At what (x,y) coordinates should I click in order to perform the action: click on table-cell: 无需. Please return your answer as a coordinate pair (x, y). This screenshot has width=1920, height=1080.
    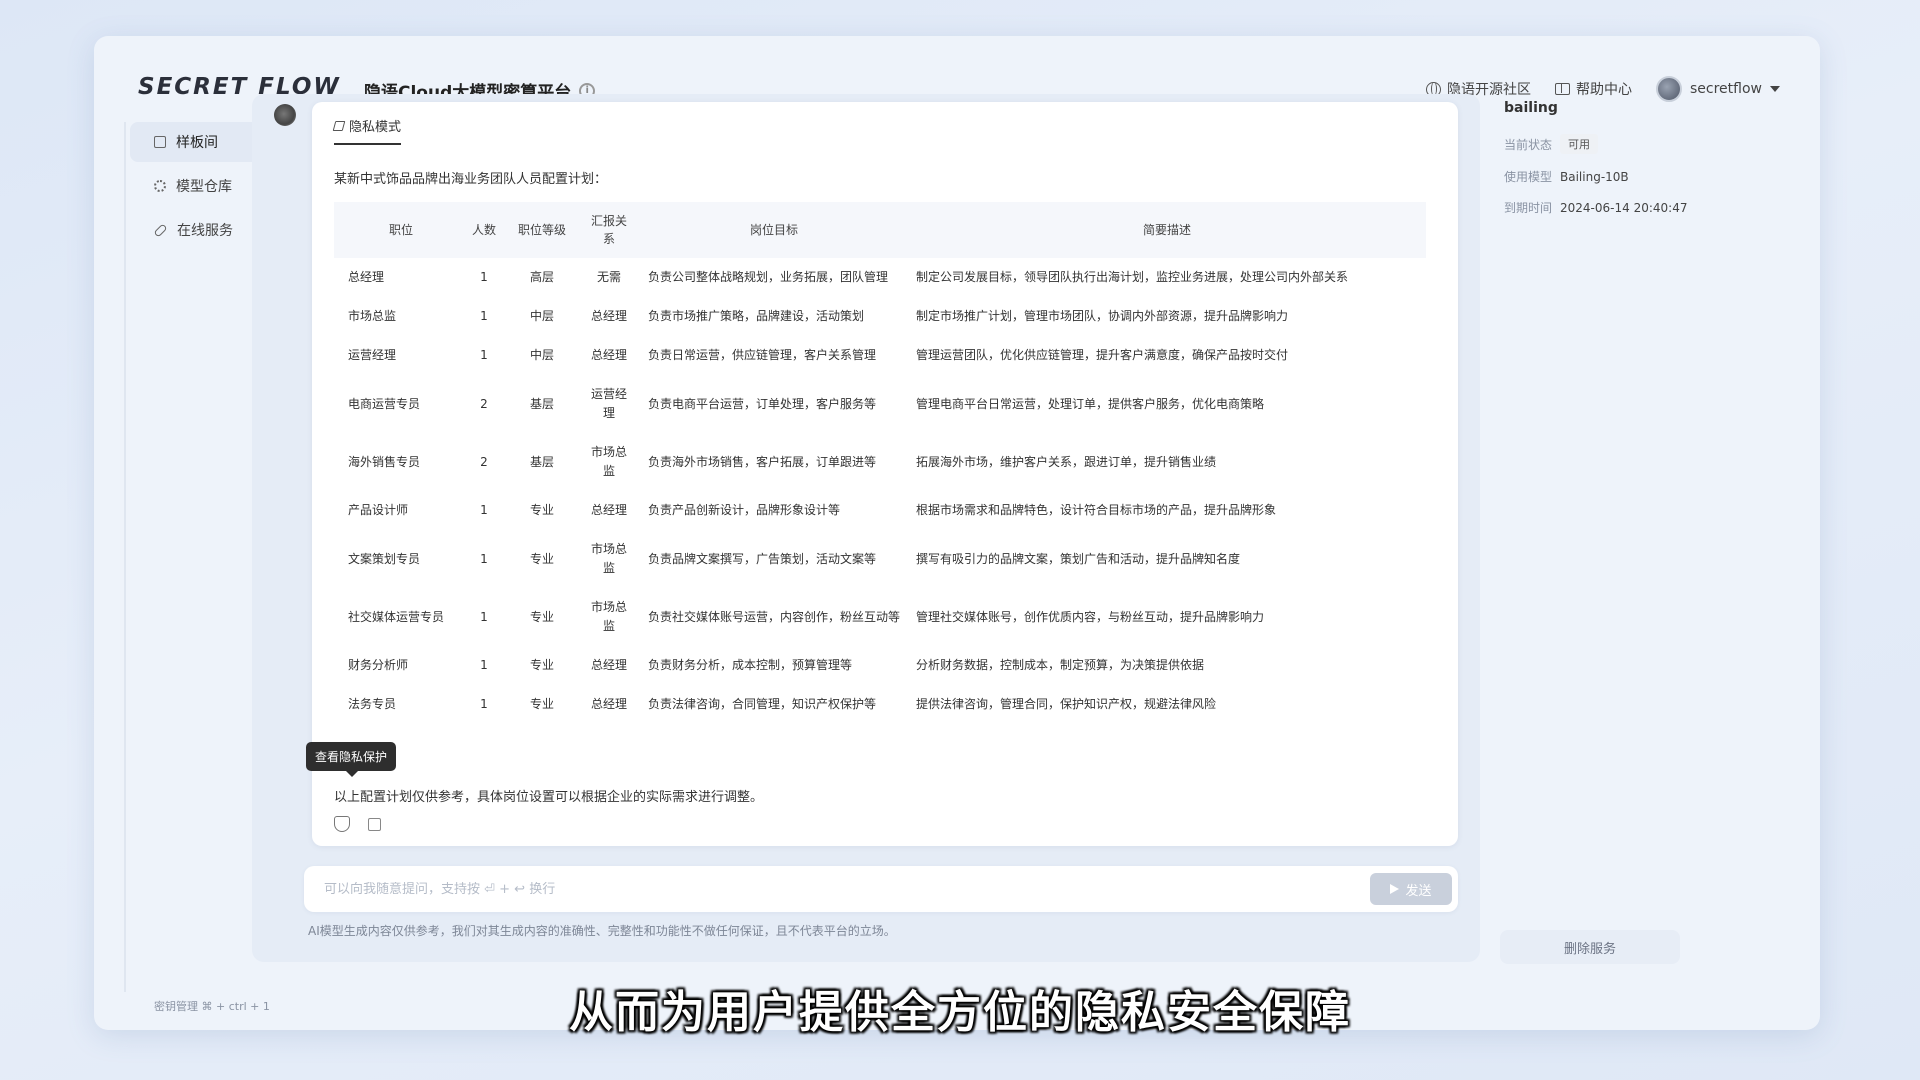
    Looking at the image, I should click on (608, 277).